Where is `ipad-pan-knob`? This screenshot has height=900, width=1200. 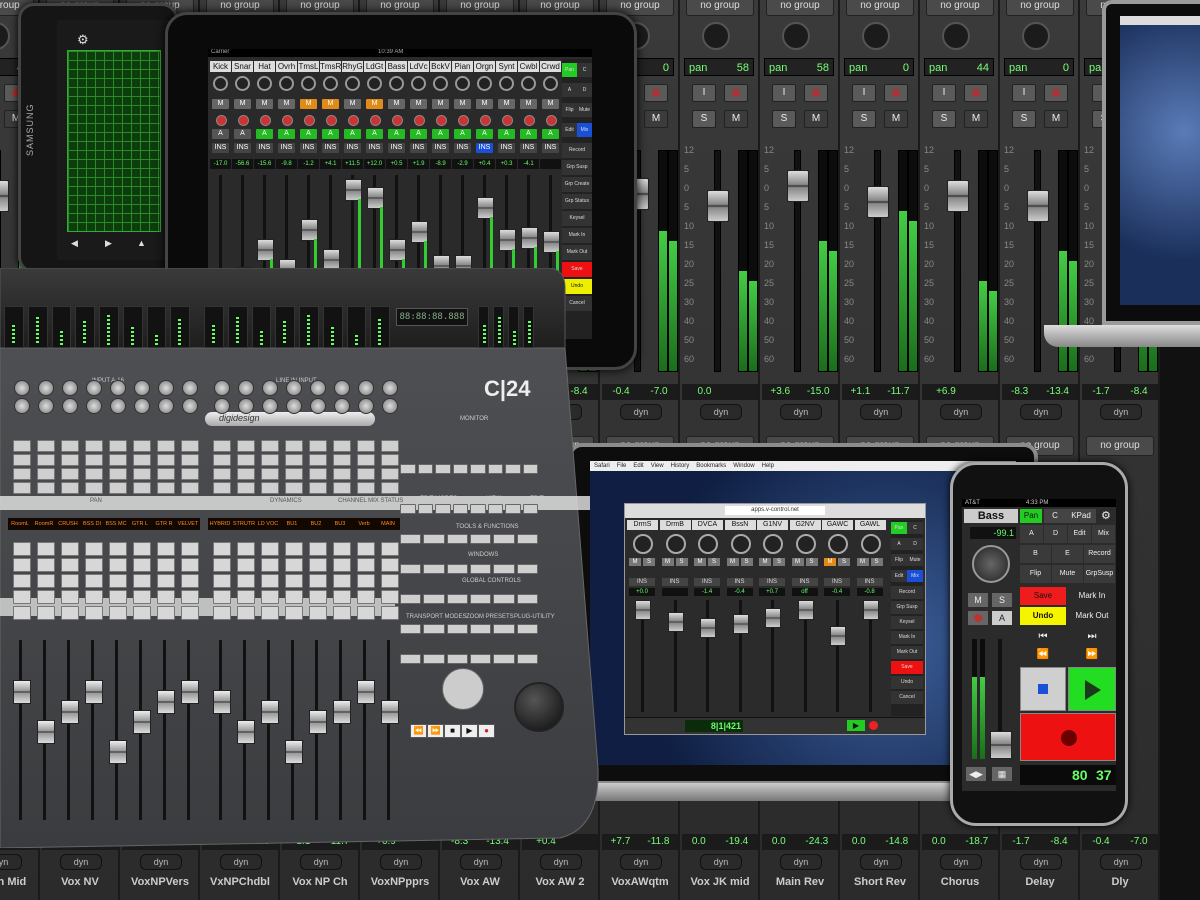
ipad-pan-knob is located at coordinates (242, 83).